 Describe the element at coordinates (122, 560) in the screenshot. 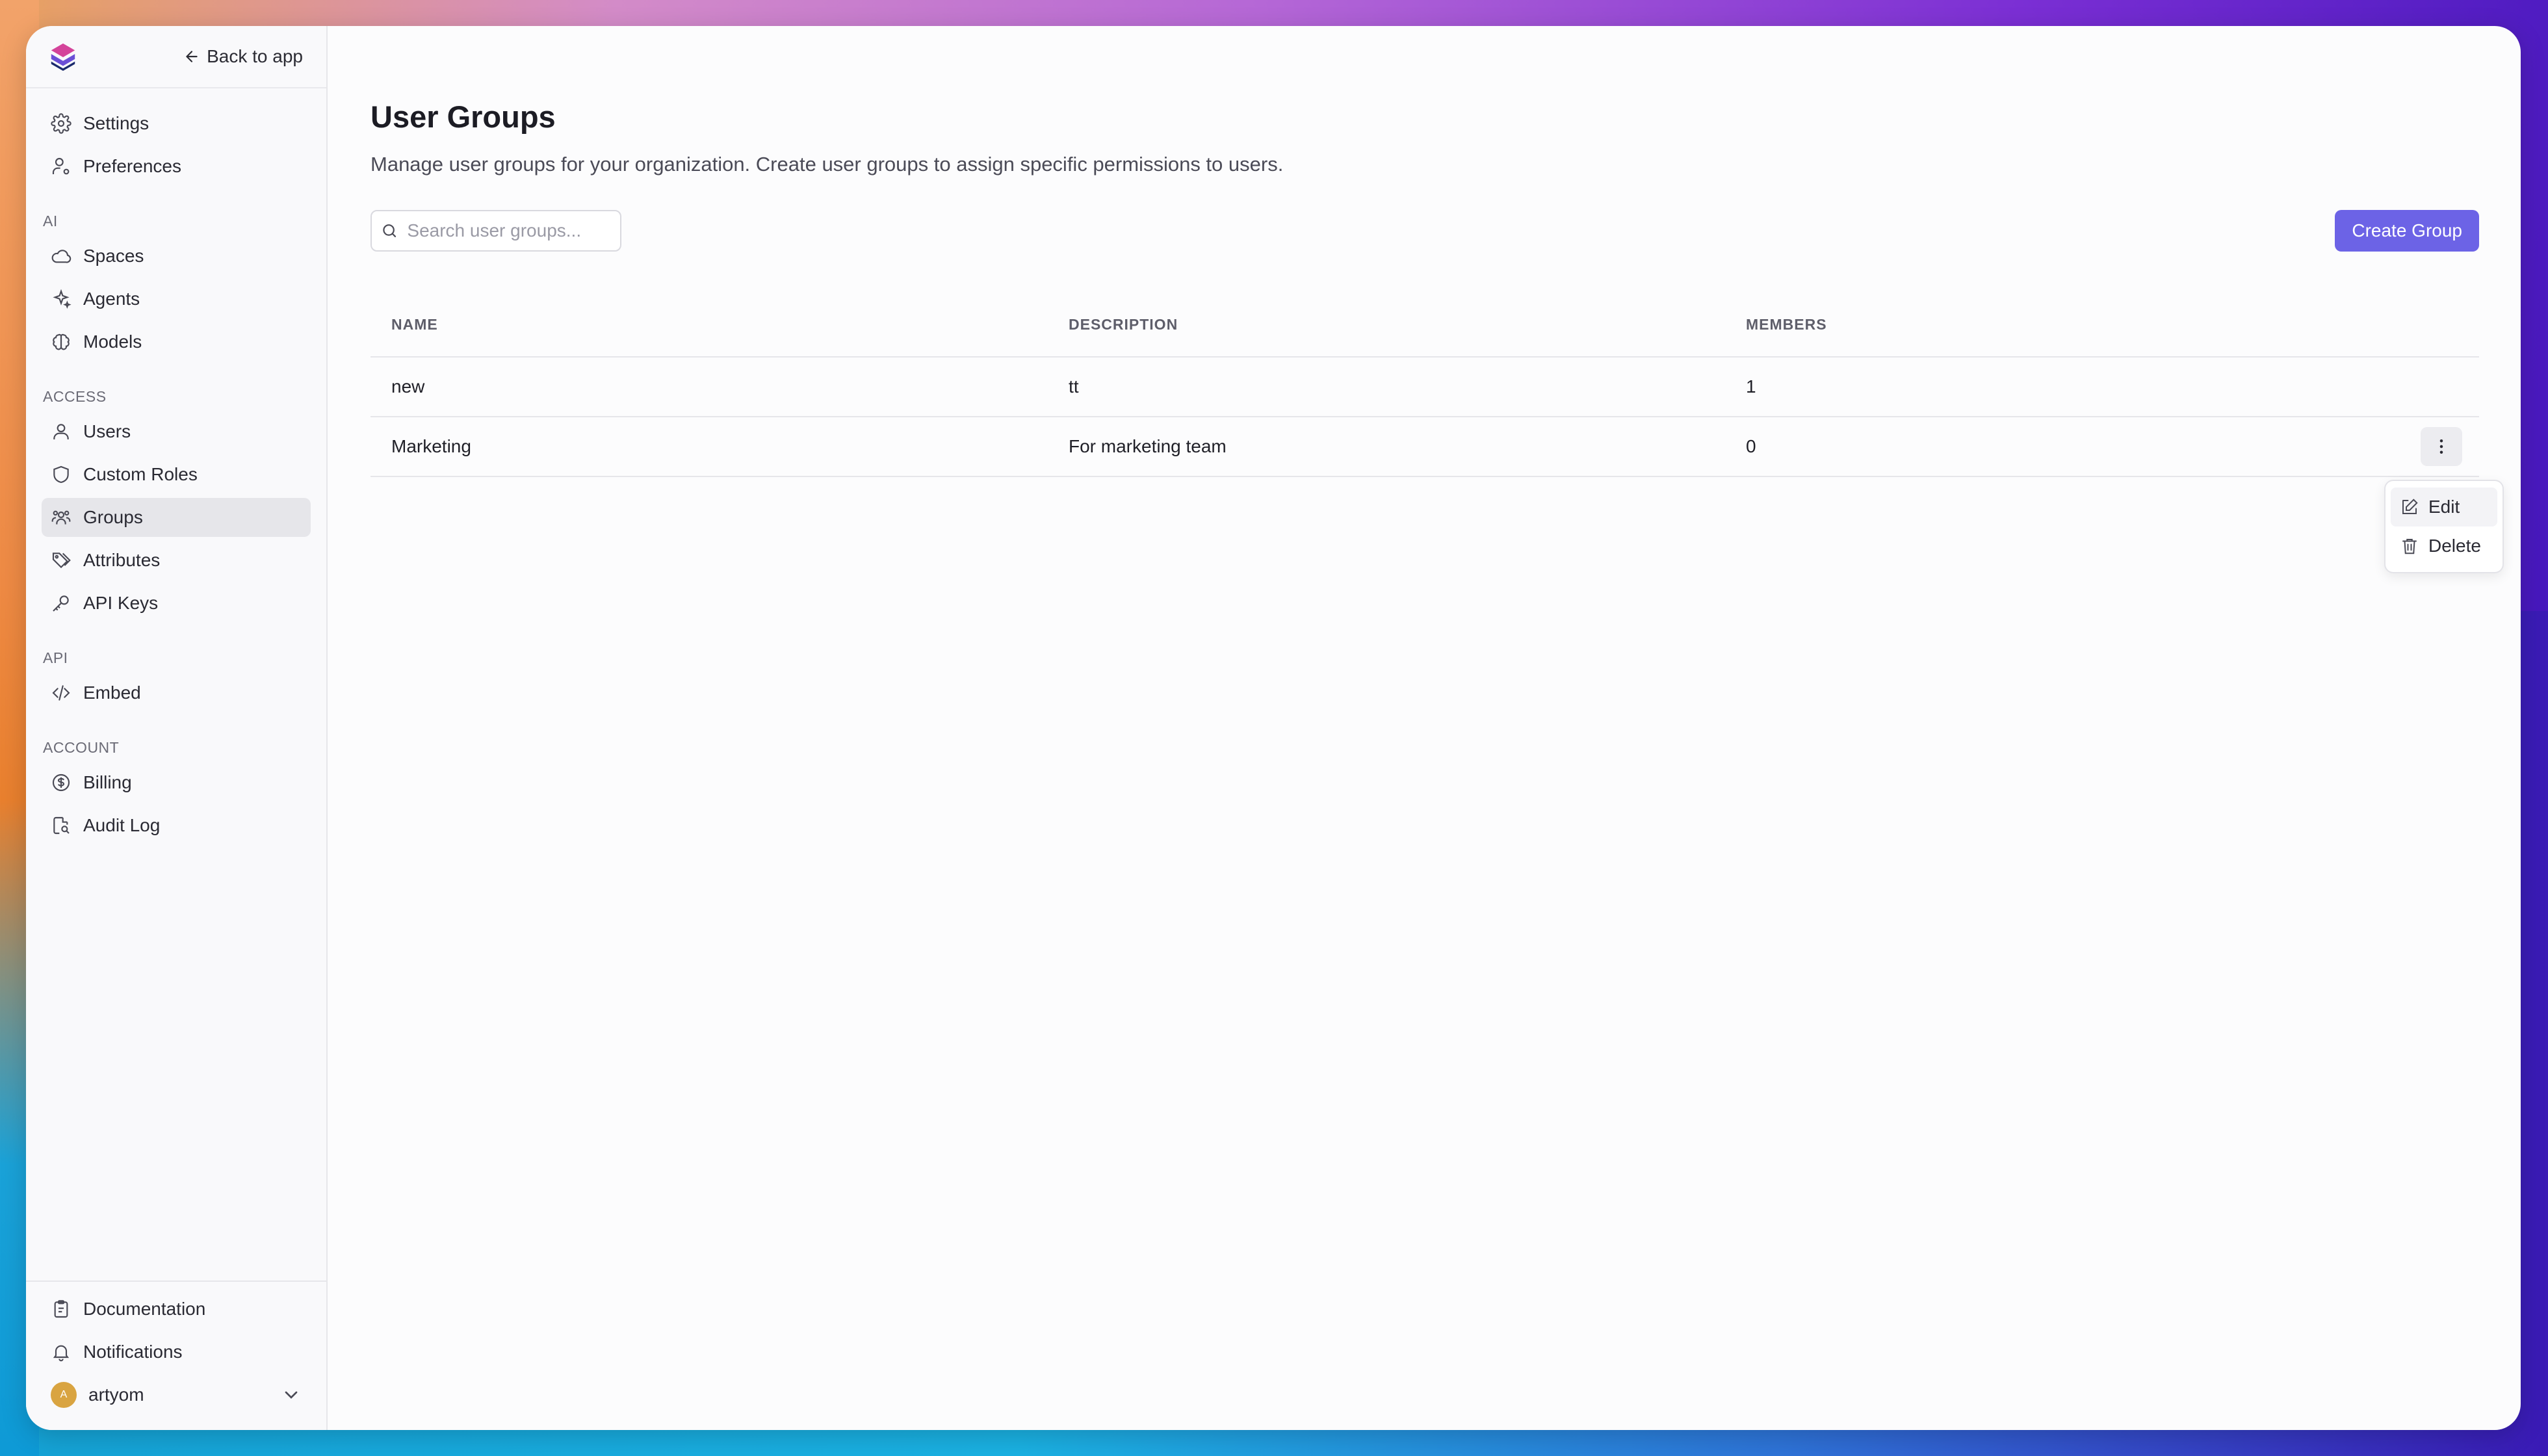

I see `sidebar-item-label: Attributes` at that location.